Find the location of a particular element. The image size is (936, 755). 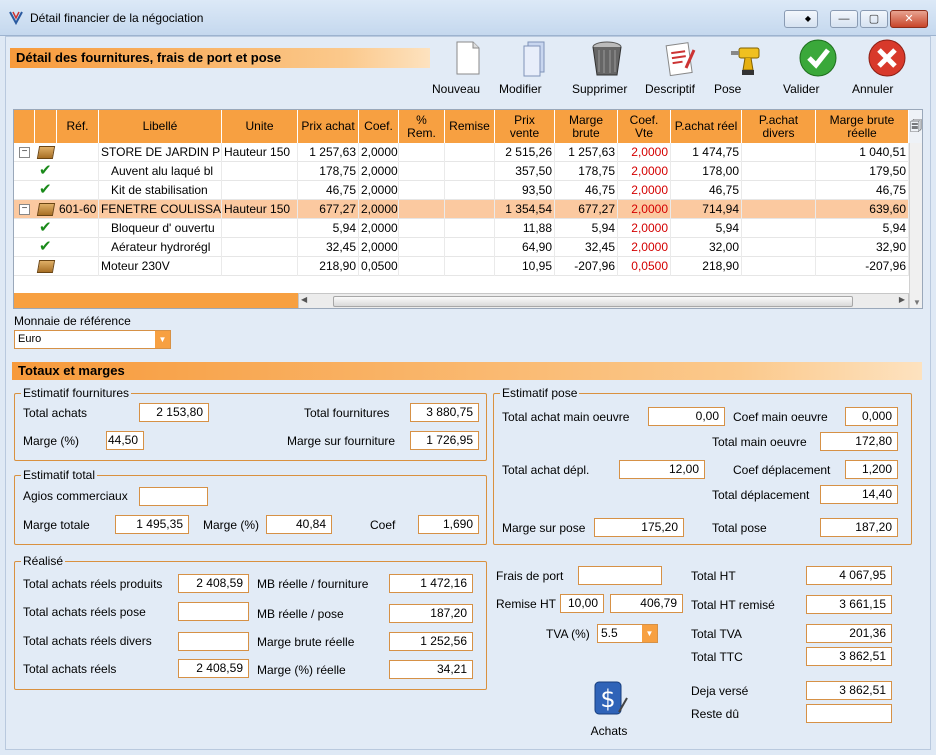

marge-fourniture-field: 1 726,95 is located at coordinates (444, 440).